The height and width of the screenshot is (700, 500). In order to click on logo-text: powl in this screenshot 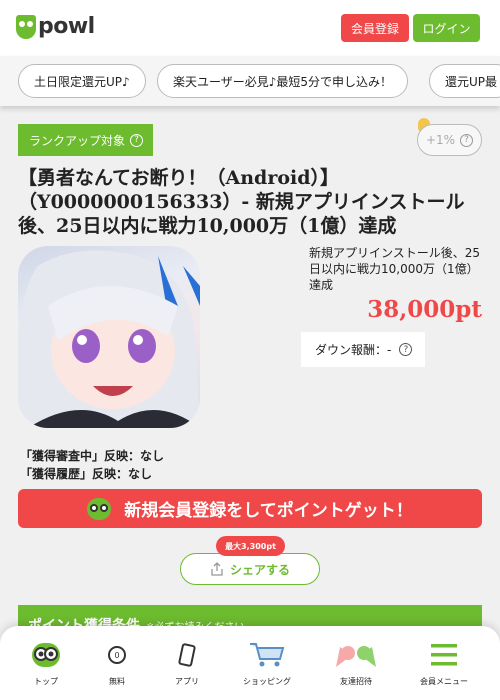, I will do `click(66, 26)`.